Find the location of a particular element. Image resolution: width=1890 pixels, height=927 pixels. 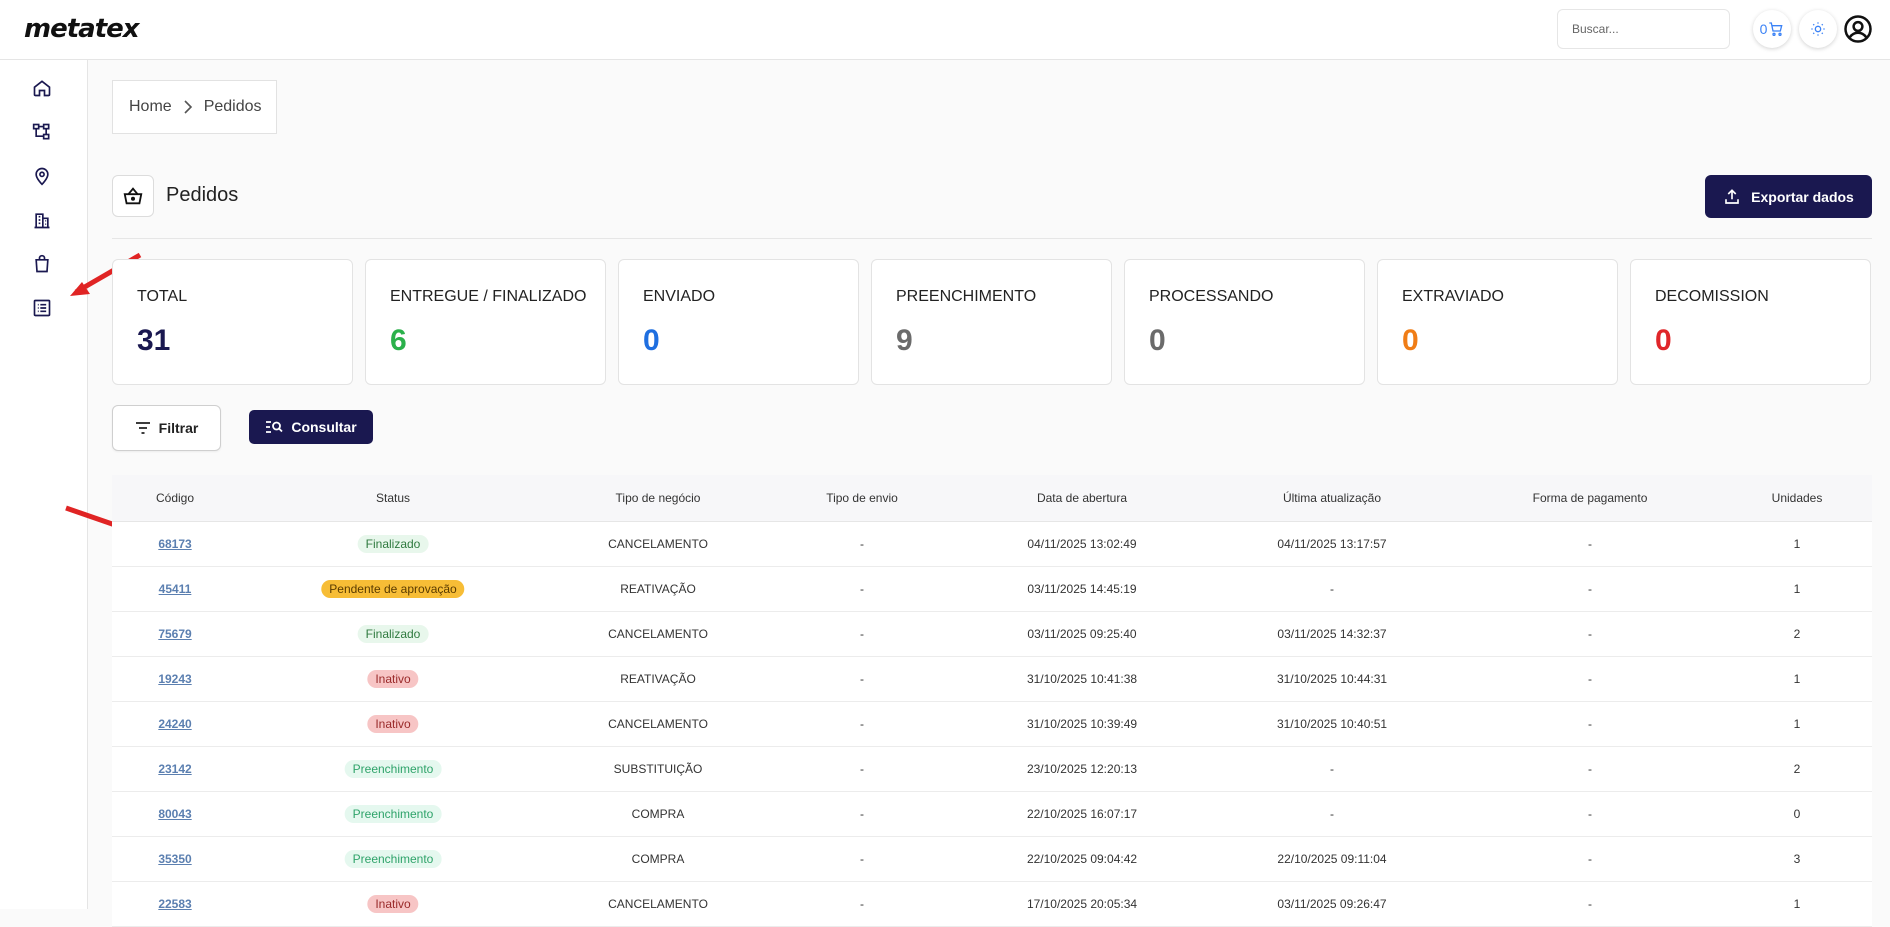

order-code-link: 68173 is located at coordinates (174, 544).